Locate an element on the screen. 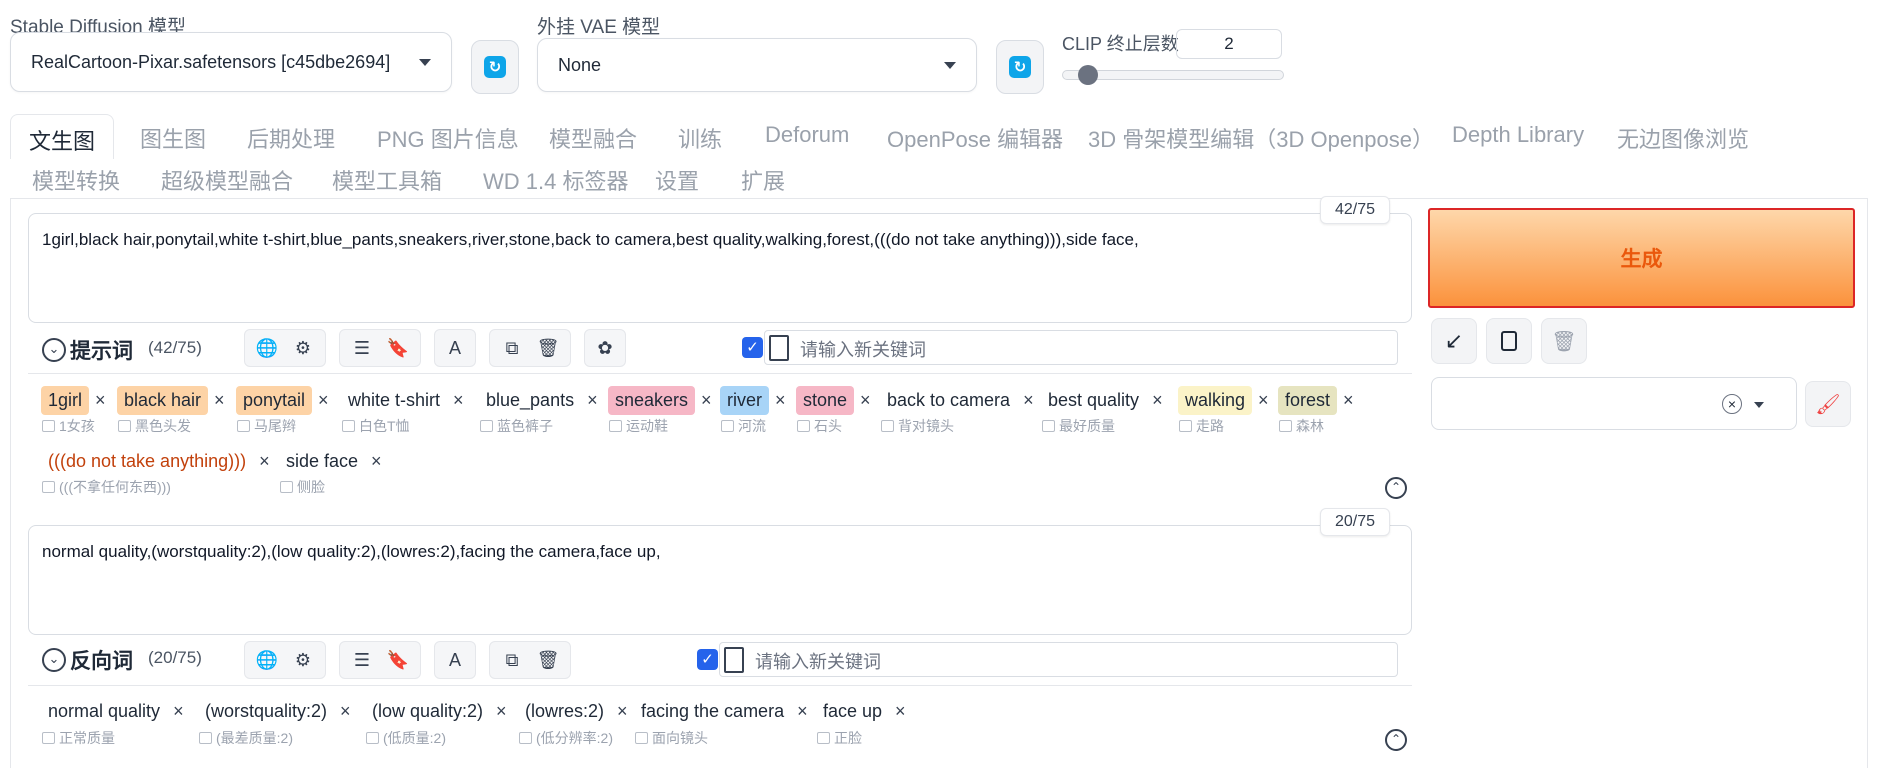  prompt-tag: walking × is located at coordinates (1223, 400).